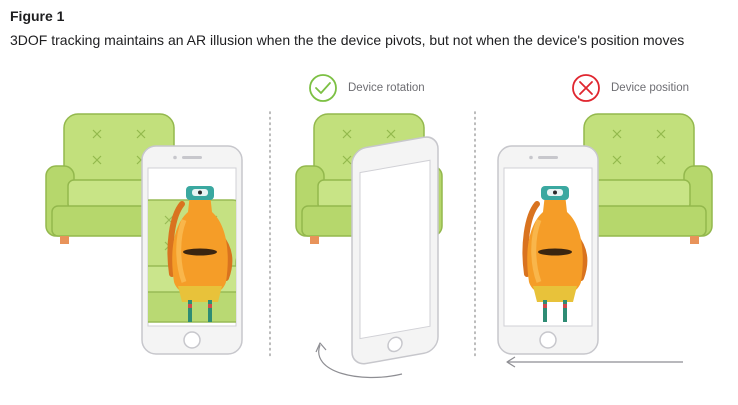 Image resolution: width=738 pixels, height=405 pixels. What do you see at coordinates (323, 88) in the screenshot?
I see `checkmark-circle-icon` at bounding box center [323, 88].